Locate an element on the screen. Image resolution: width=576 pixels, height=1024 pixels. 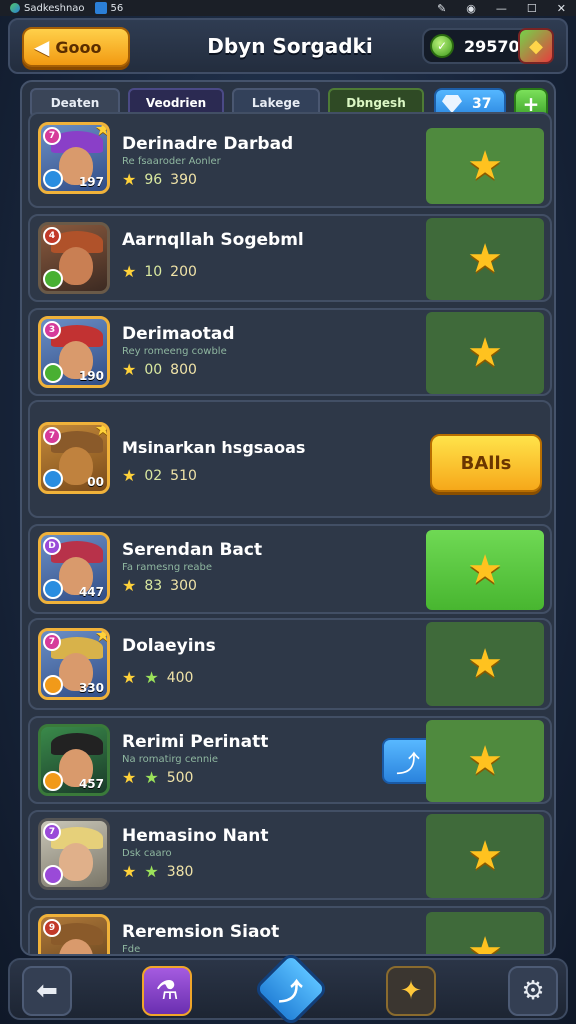
arrow-left-icon: ⬅ is located at coordinates (47, 991).